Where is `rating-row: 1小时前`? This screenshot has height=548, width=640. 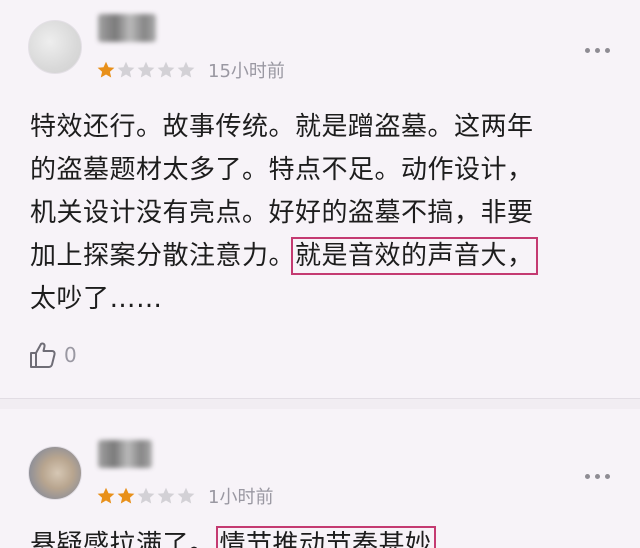
rating-row: 1小时前 is located at coordinates (184, 496).